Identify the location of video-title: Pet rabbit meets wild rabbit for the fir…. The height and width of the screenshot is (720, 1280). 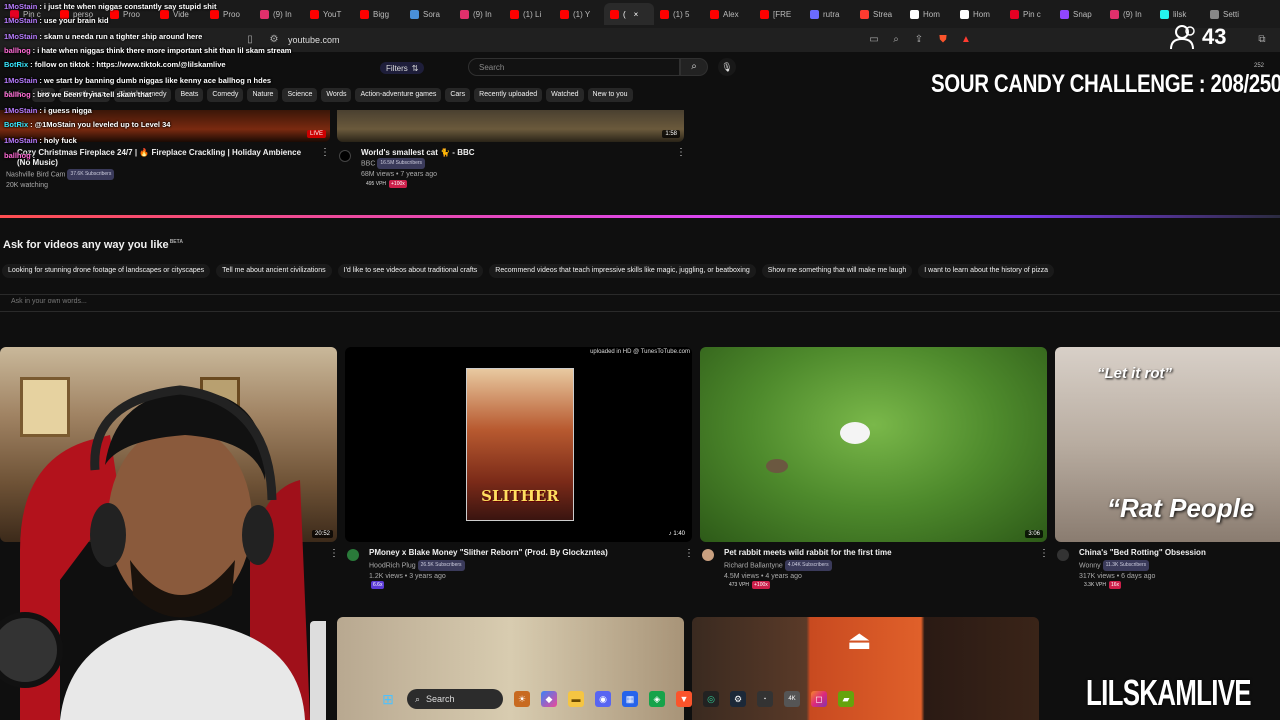
(808, 553).